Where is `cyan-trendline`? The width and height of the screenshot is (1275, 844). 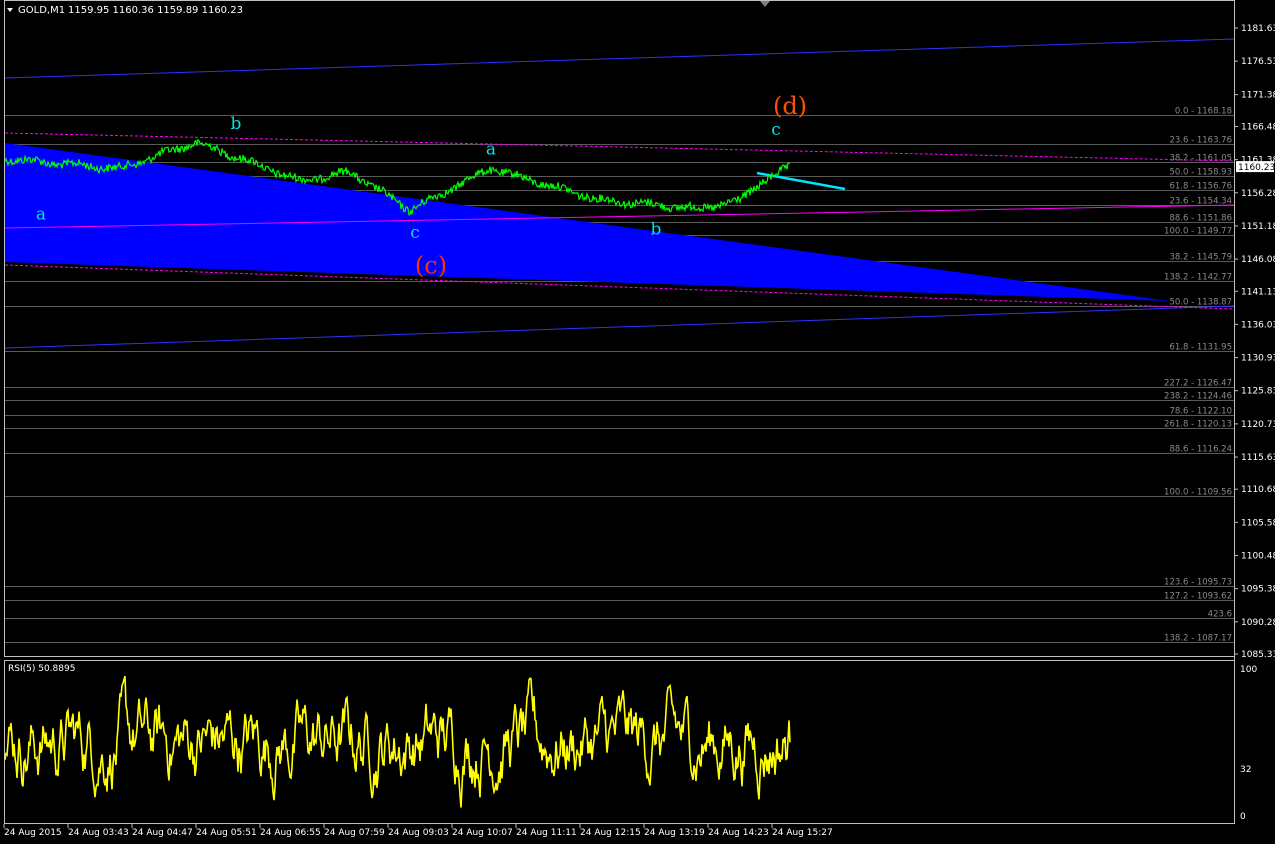
cyan-trendline is located at coordinates (801, 181).